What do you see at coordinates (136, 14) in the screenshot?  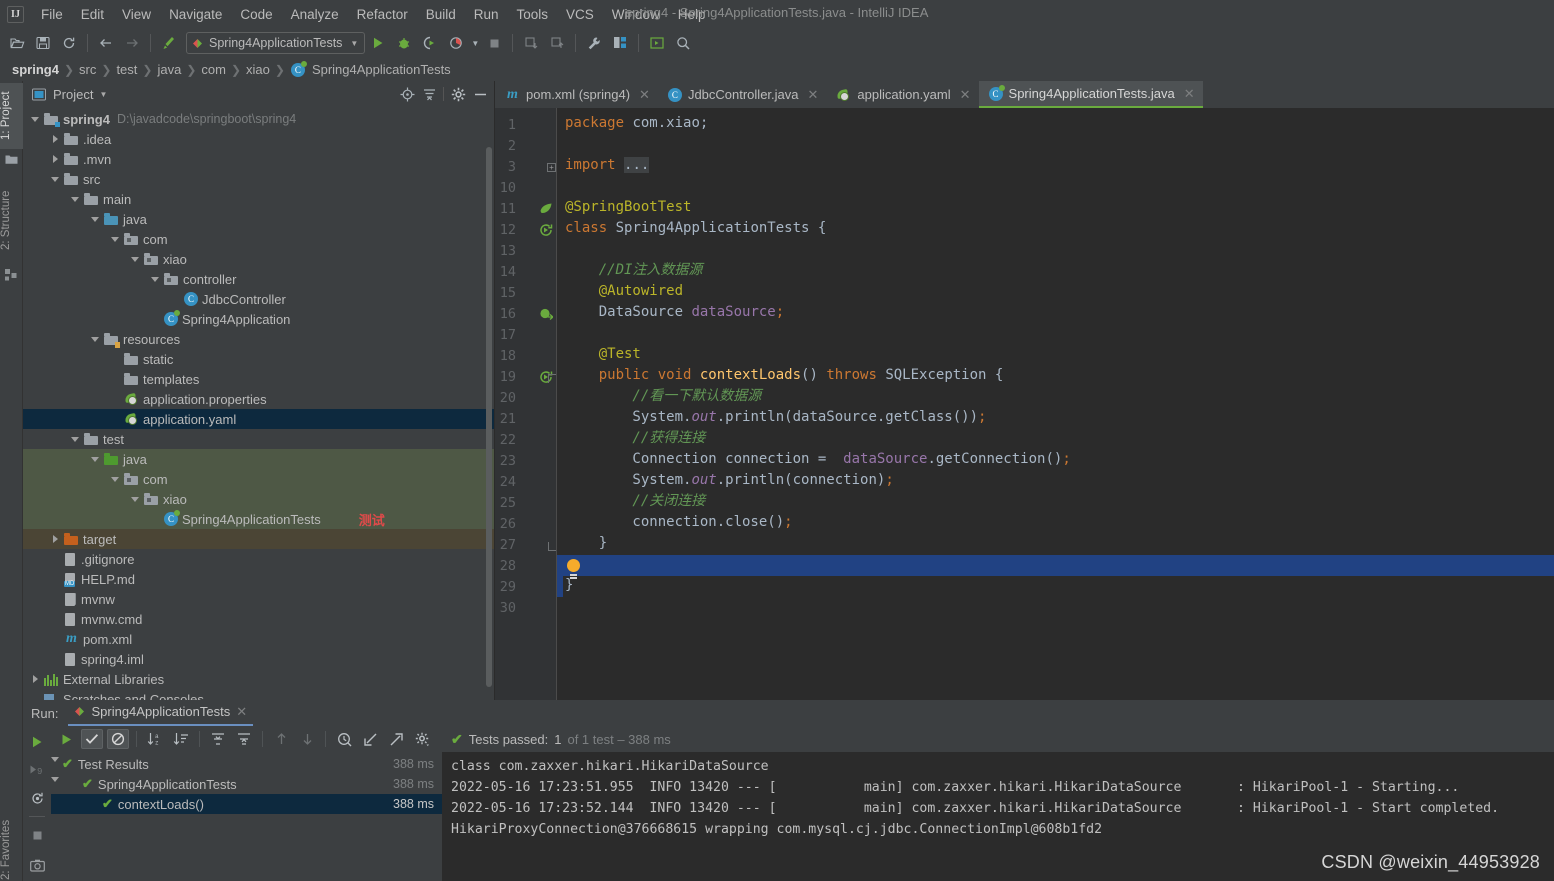 I see `menu-item-view: View` at bounding box center [136, 14].